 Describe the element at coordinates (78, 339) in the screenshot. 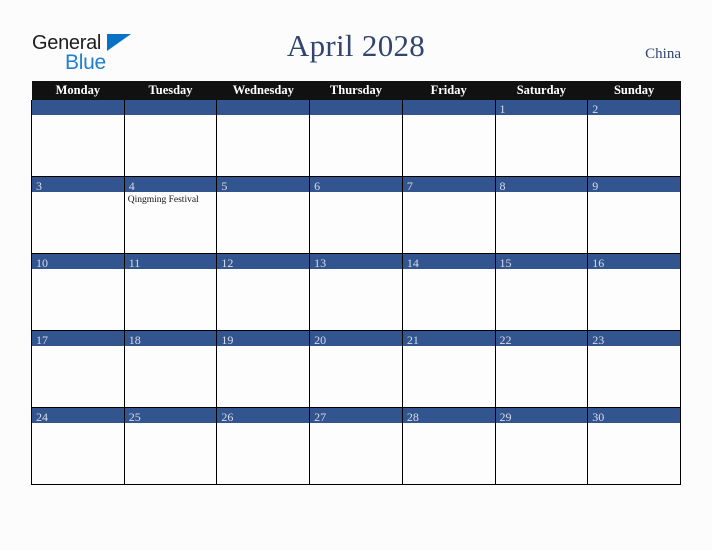

I see `day-number-bar: 17` at that location.